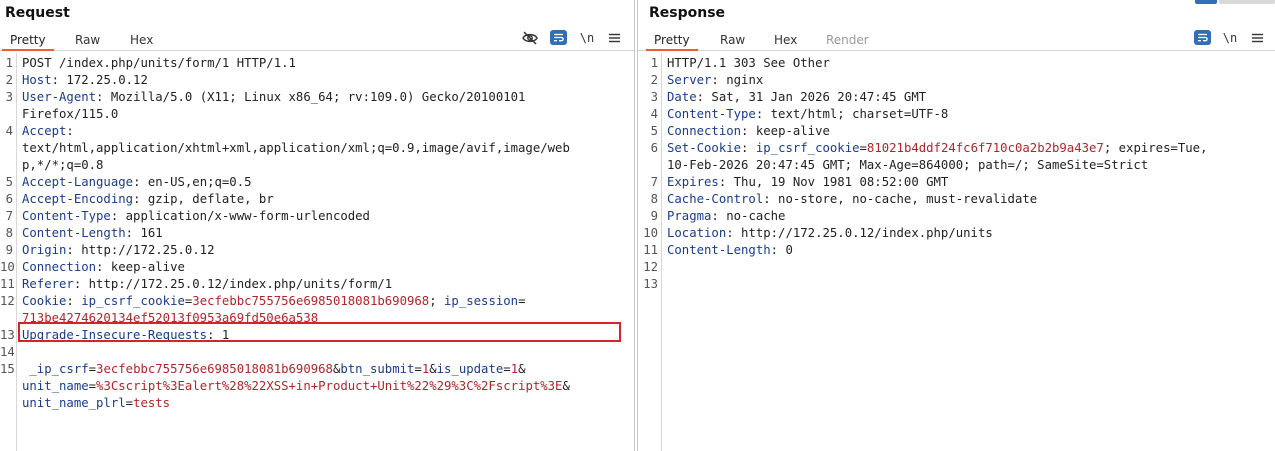  I want to click on line-number: 10, so click(650, 233).